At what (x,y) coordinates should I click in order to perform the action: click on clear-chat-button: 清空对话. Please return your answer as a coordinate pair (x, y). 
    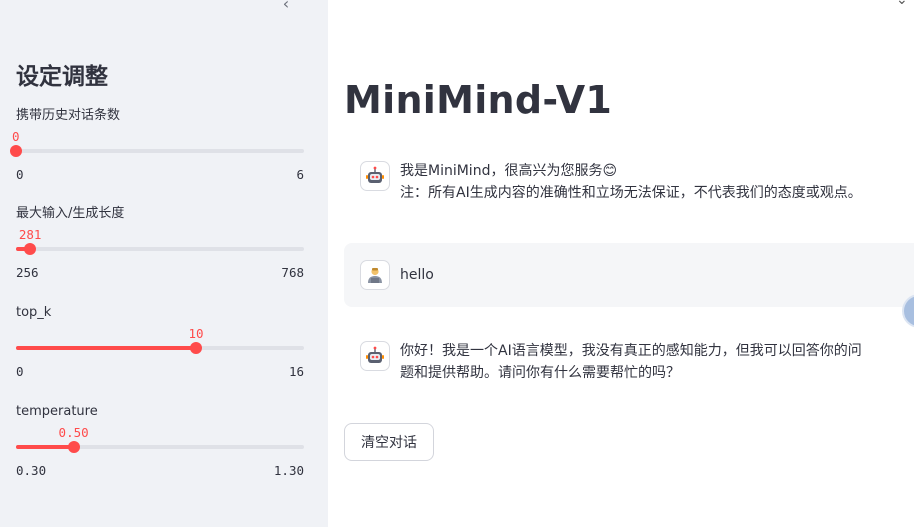
    Looking at the image, I should click on (389, 442).